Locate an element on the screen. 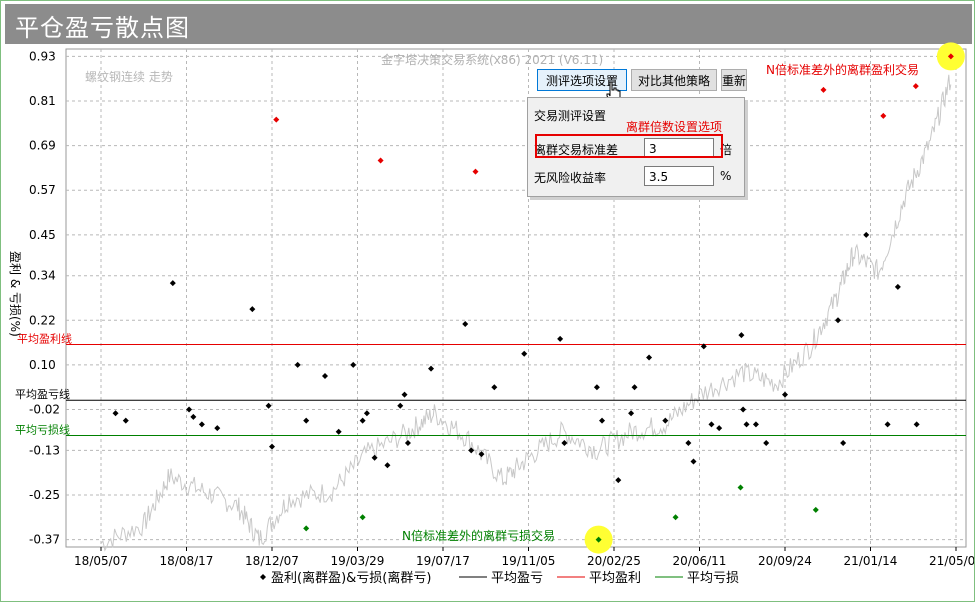 The width and height of the screenshot is (975, 602). subtitle: 螺纹钢连续 走势 is located at coordinates (129, 76).